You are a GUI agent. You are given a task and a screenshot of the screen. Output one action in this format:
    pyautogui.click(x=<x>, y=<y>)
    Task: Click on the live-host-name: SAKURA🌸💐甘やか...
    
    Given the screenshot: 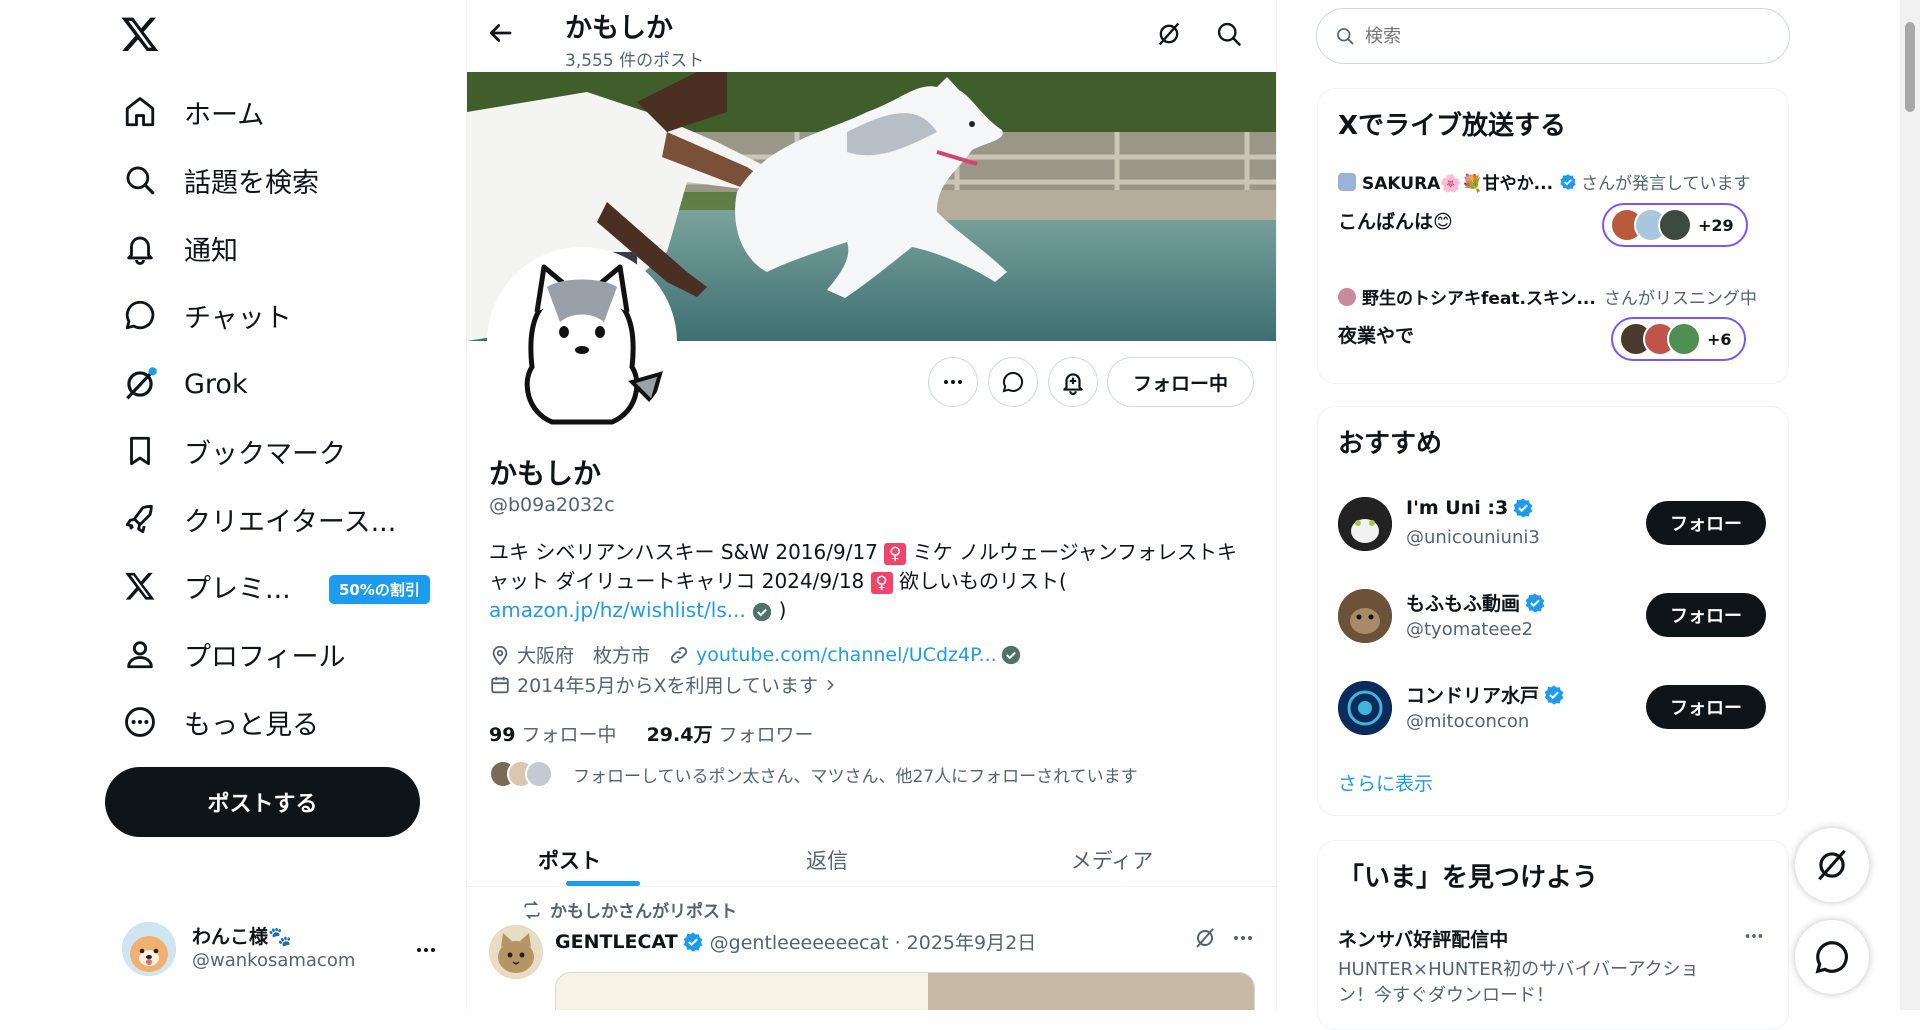 What is the action you would take?
    pyautogui.click(x=1458, y=184)
    